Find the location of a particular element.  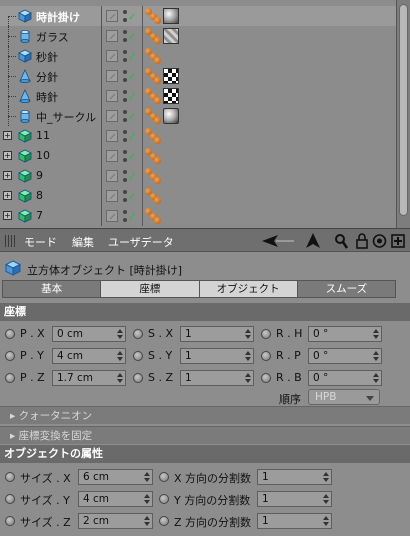

object-row: 時計掛け ✓ is located at coordinates (198, 16).